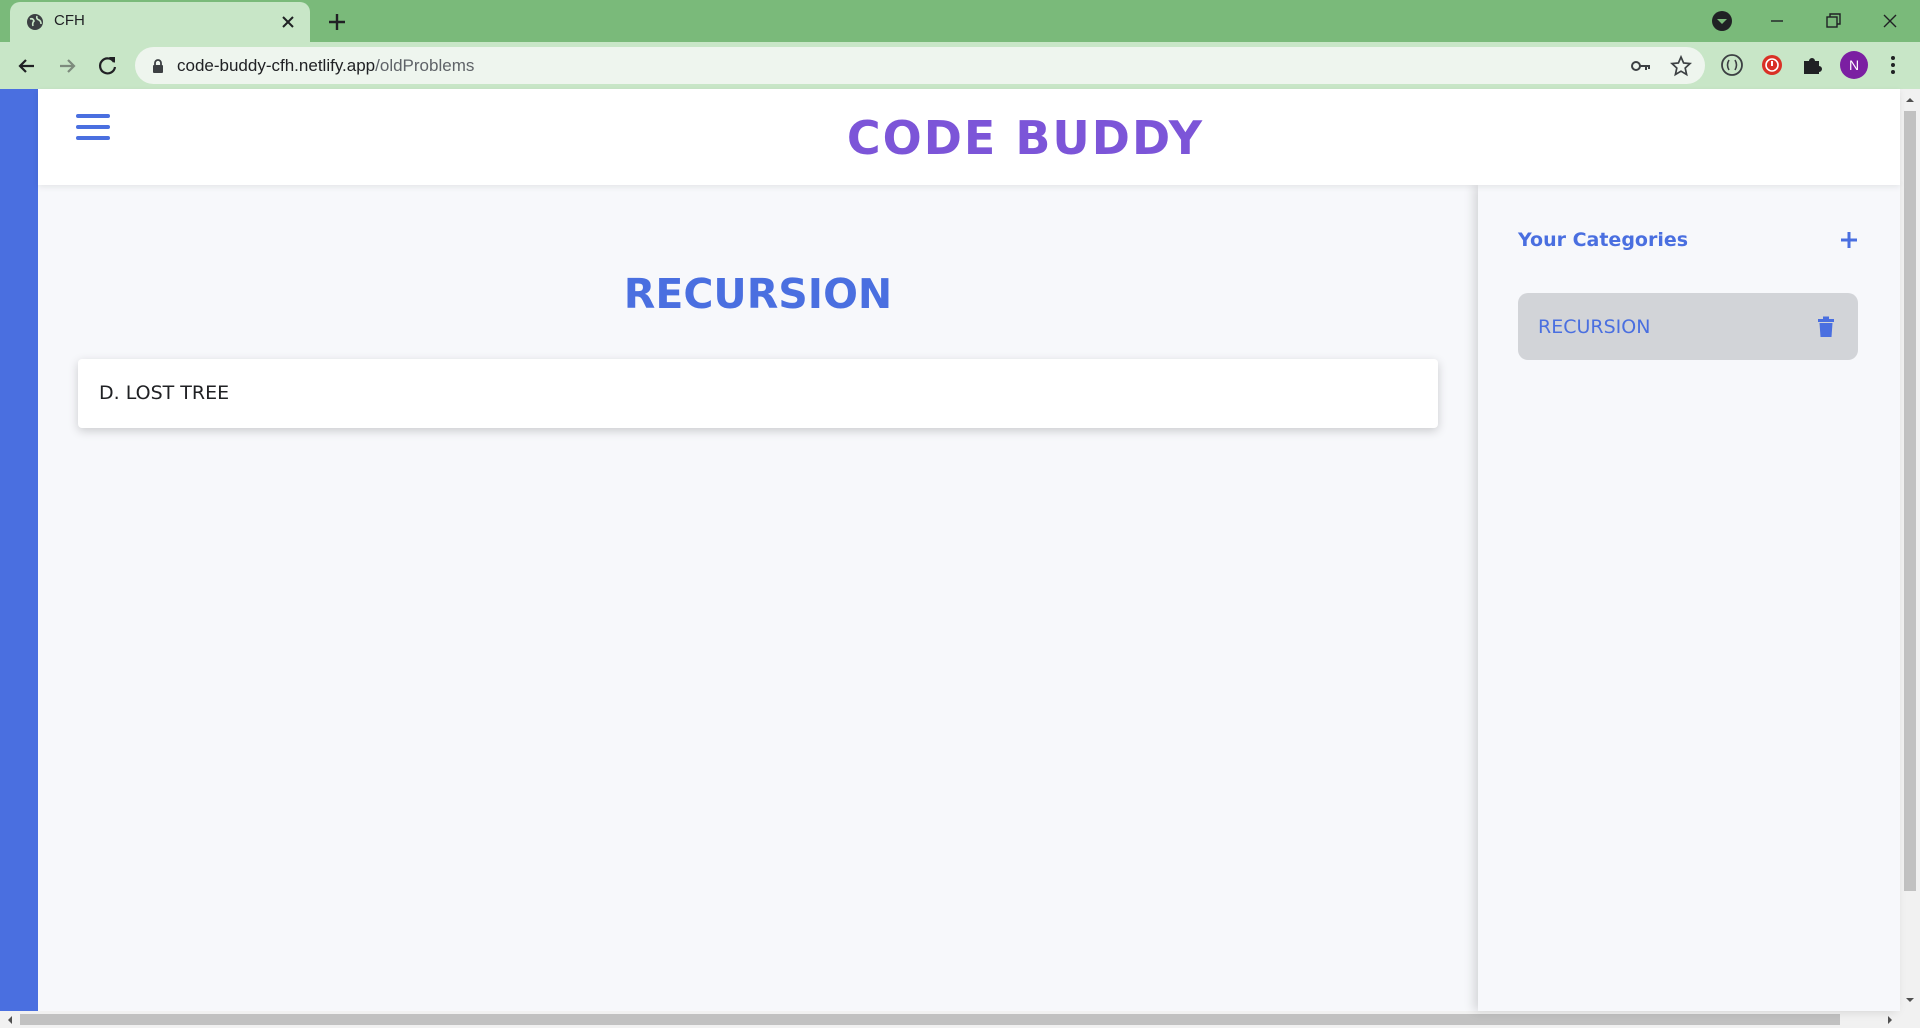  What do you see at coordinates (158, 66) in the screenshot?
I see `lock-icon` at bounding box center [158, 66].